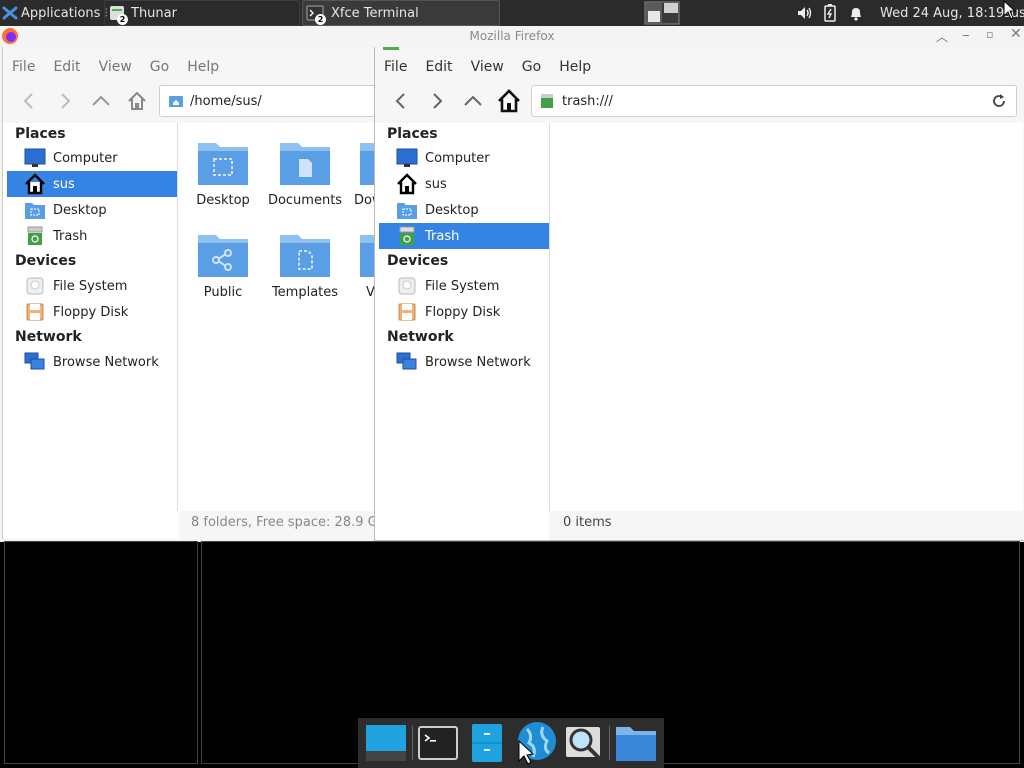  Describe the element at coordinates (662, 13) in the screenshot. I see `workspace-switcher` at that location.